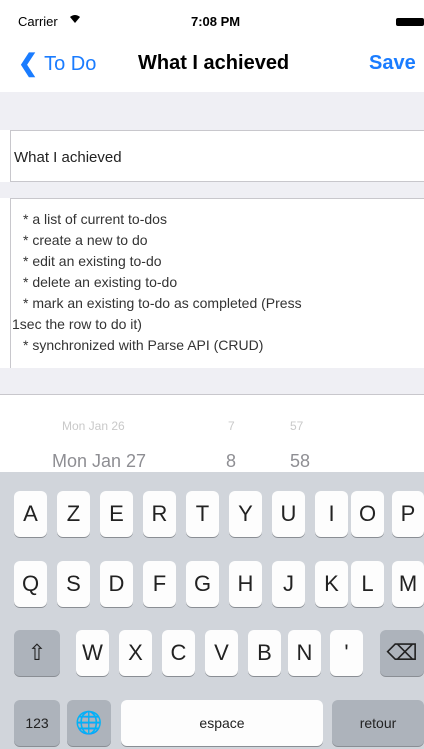 This screenshot has width=424, height=749. What do you see at coordinates (392, 63) in the screenshot?
I see `save-button: Save` at bounding box center [392, 63].